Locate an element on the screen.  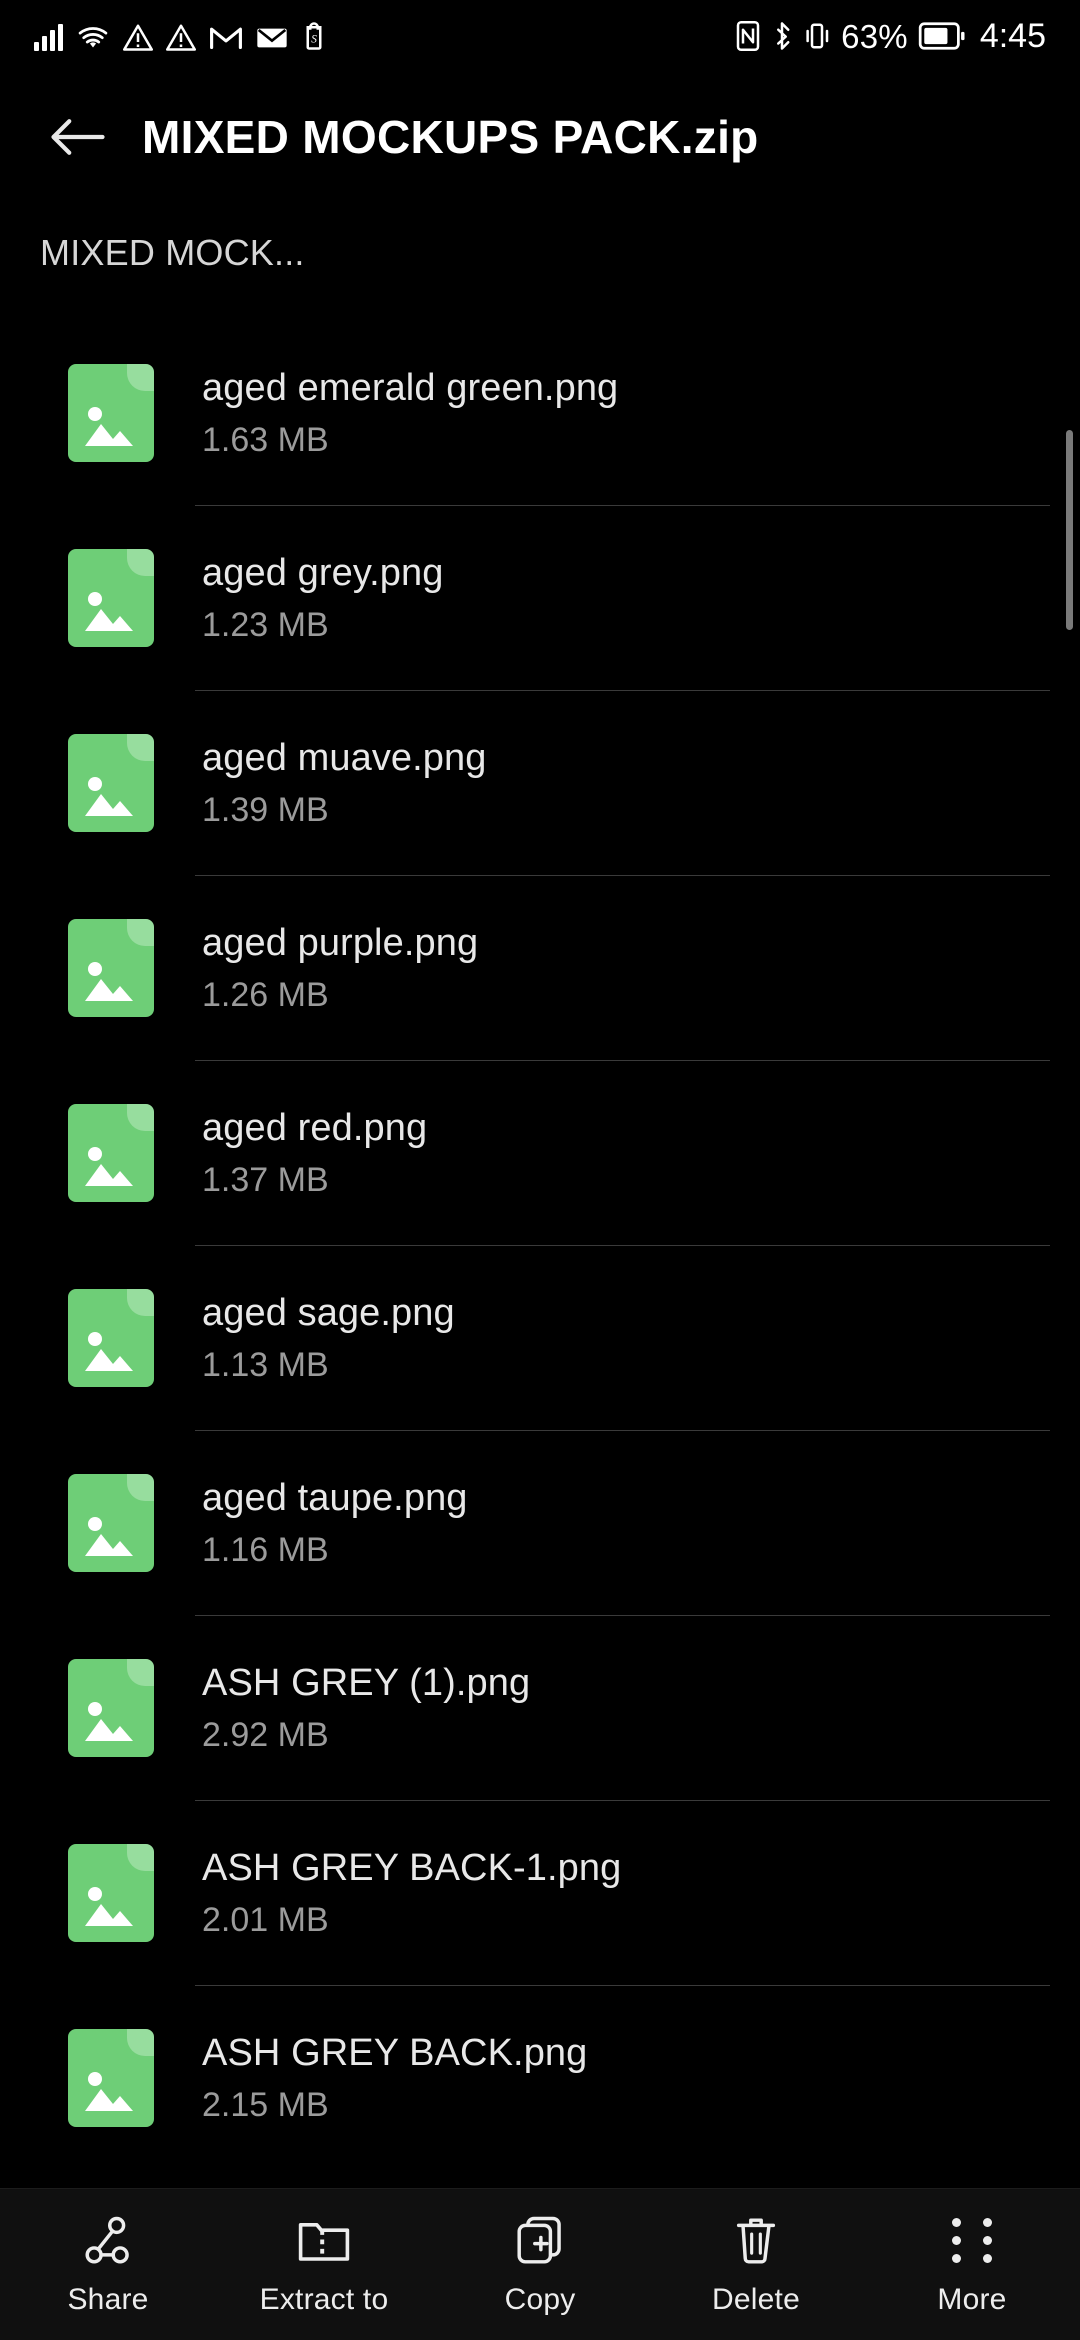
file-meta: aged emerald green.png 1.63 MB is located at coordinates (410, 412).